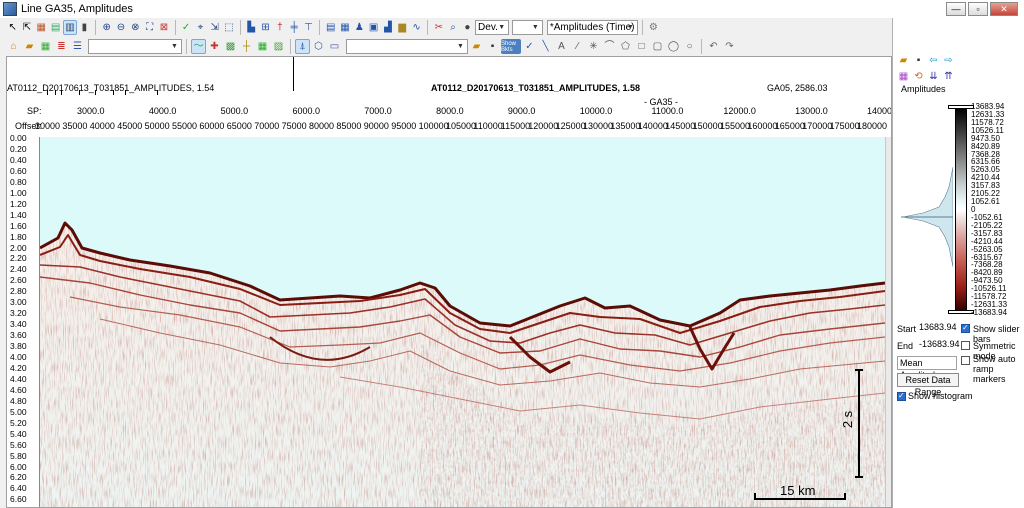 Image resolution: width=1024 pixels, height=508 pixels. What do you see at coordinates (928, 385) in the screenshot?
I see `reset-data-range-button: Reset Data Range` at bounding box center [928, 385].